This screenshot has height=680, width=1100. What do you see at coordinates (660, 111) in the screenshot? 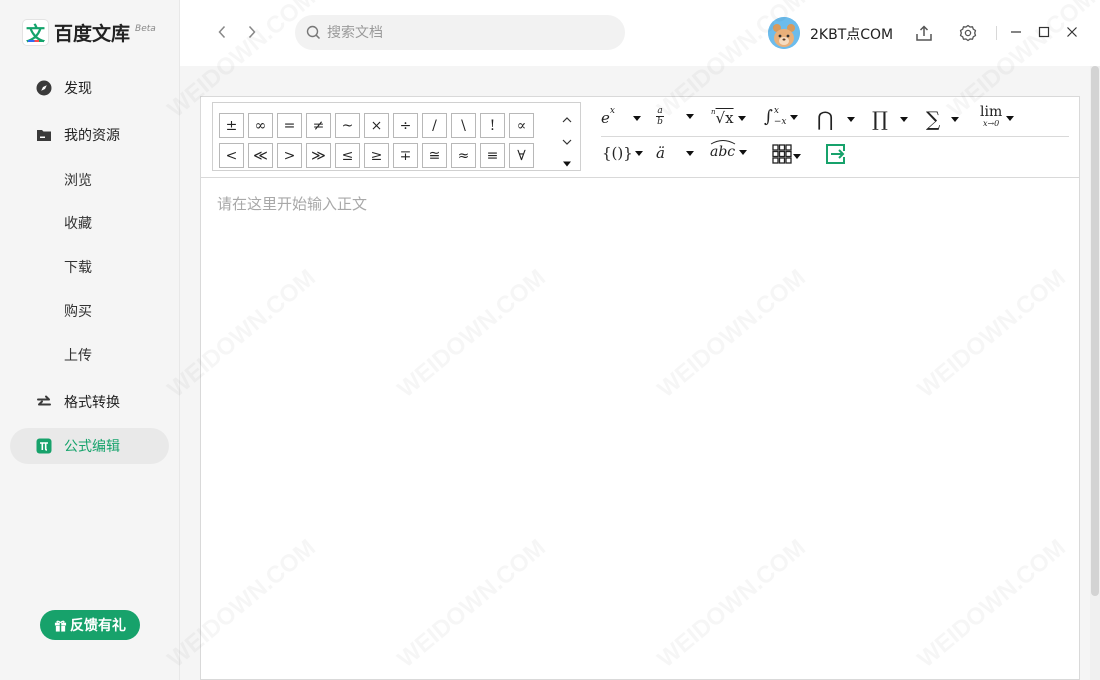
I see `fraction-num: a` at bounding box center [660, 111].